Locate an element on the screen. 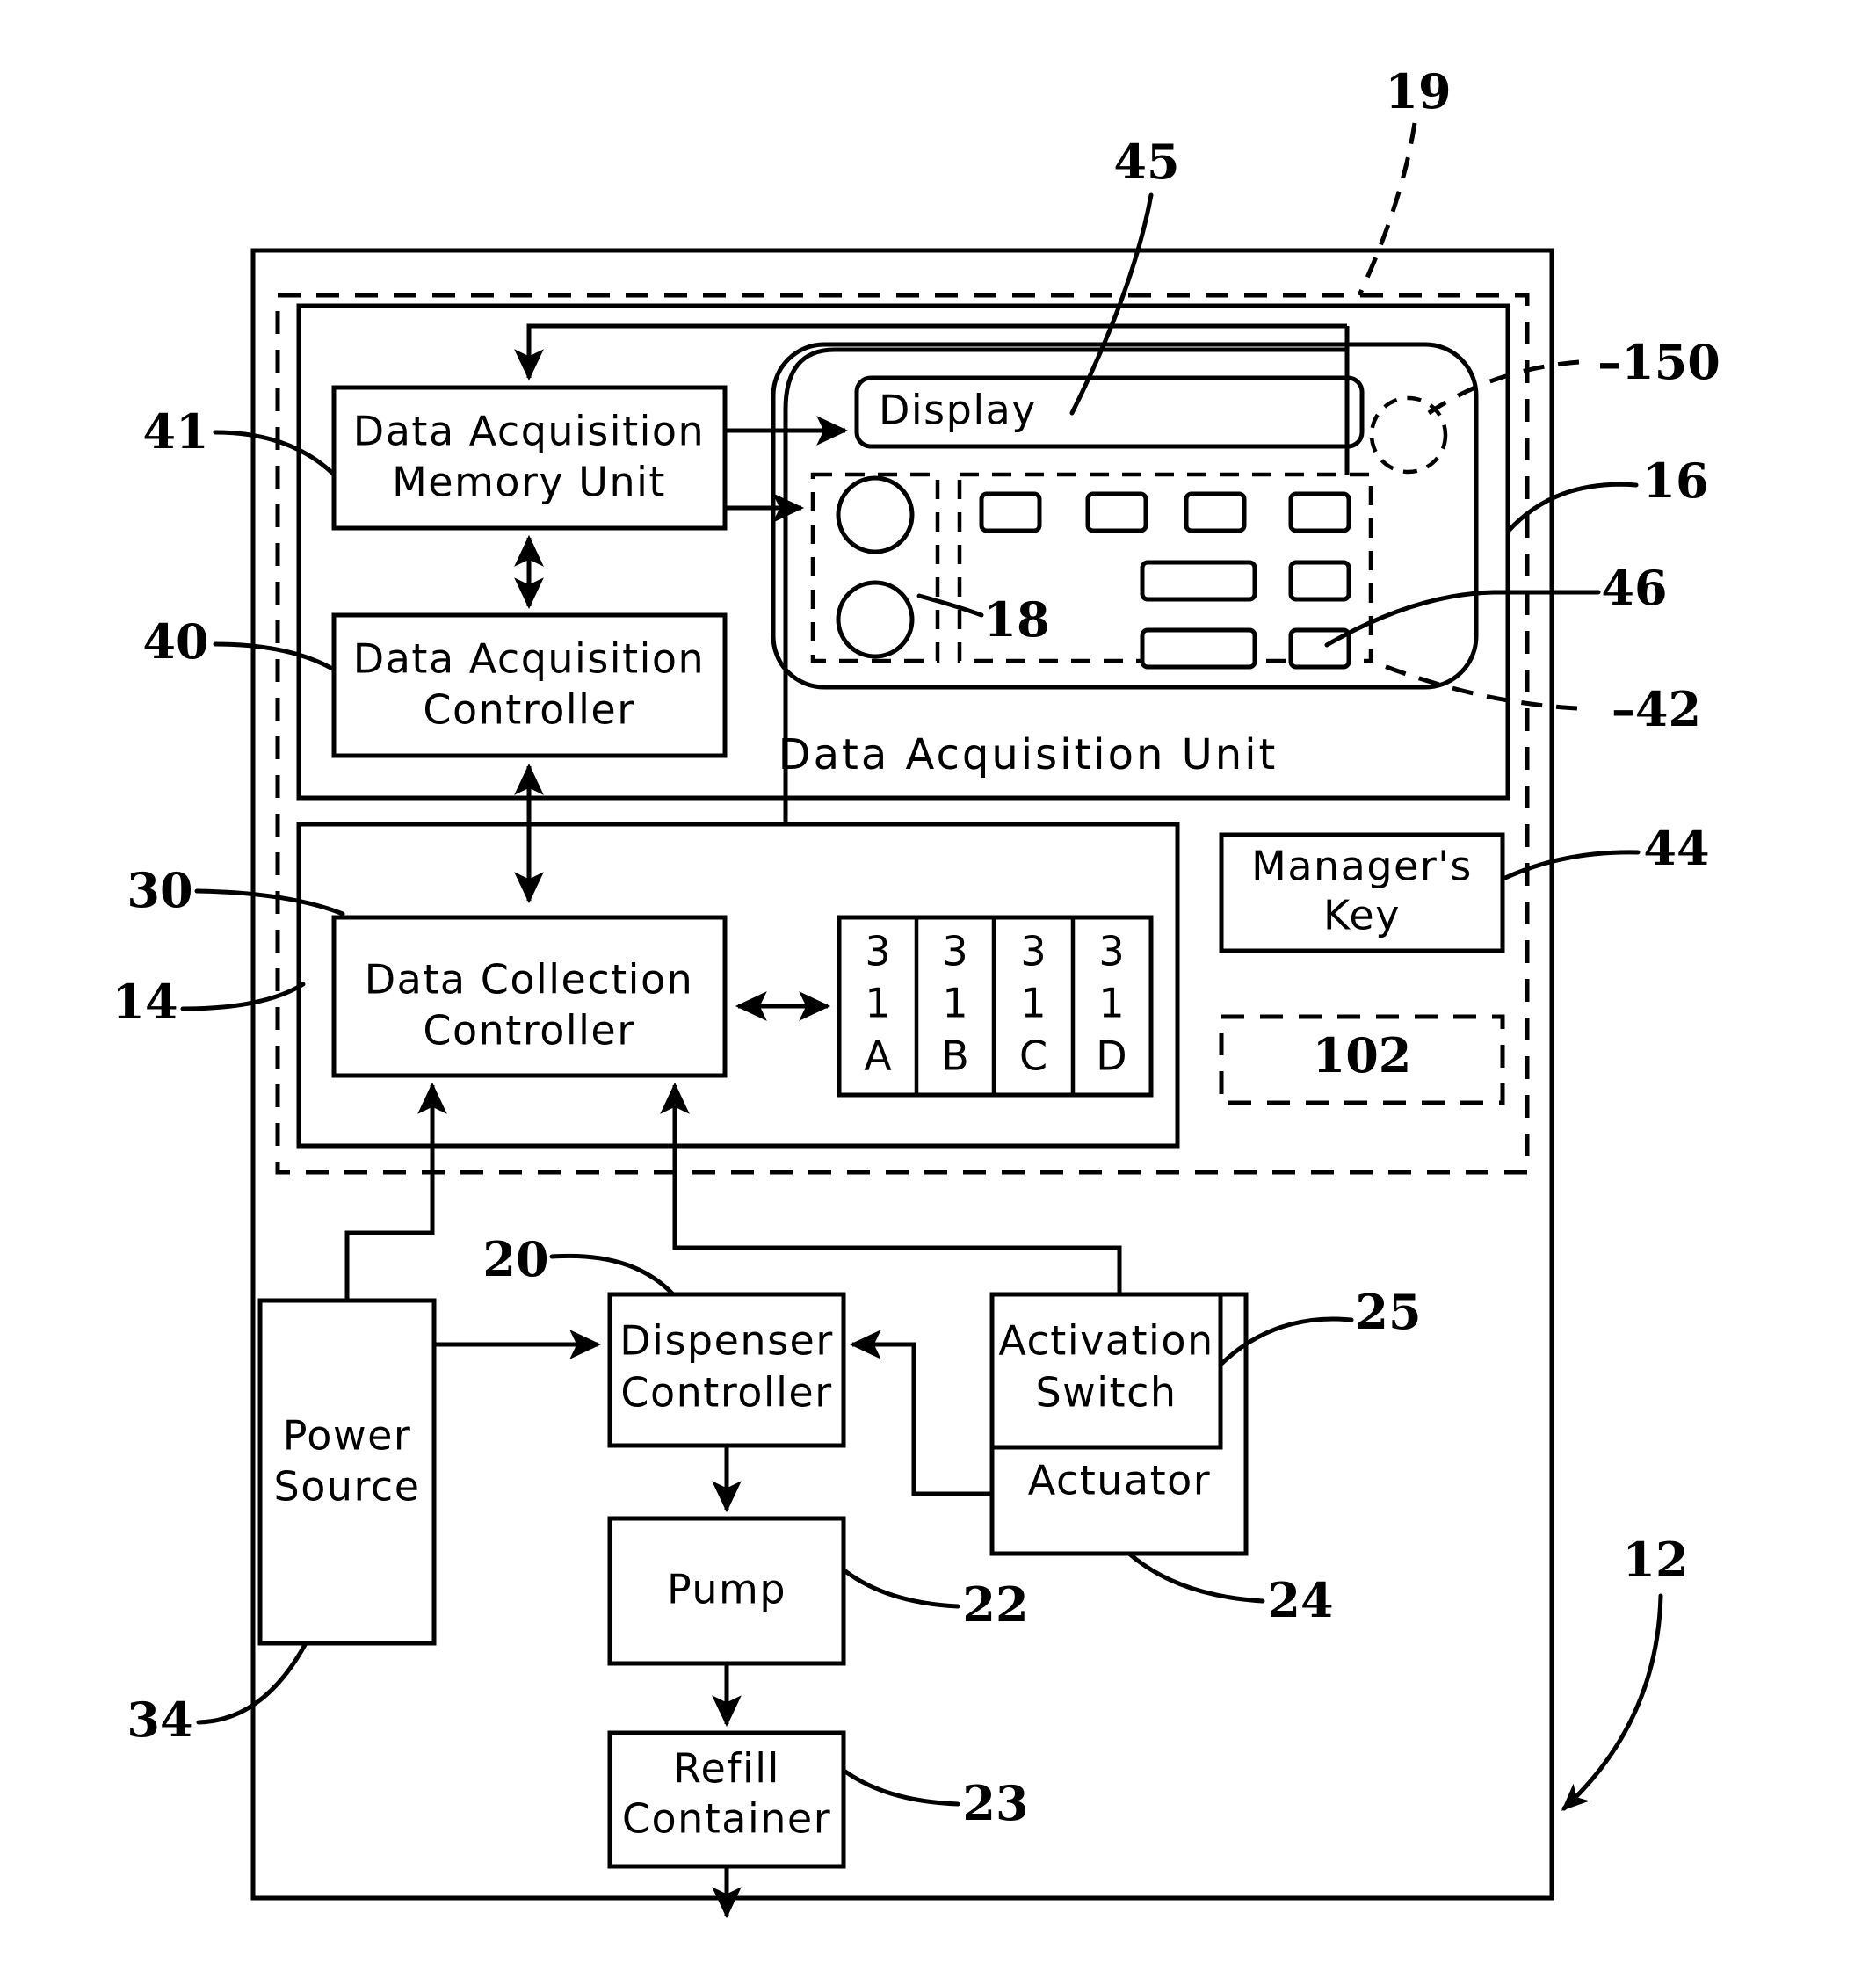  data-acquisition-controller-line1: Data Acquisition is located at coordinates (529, 659).